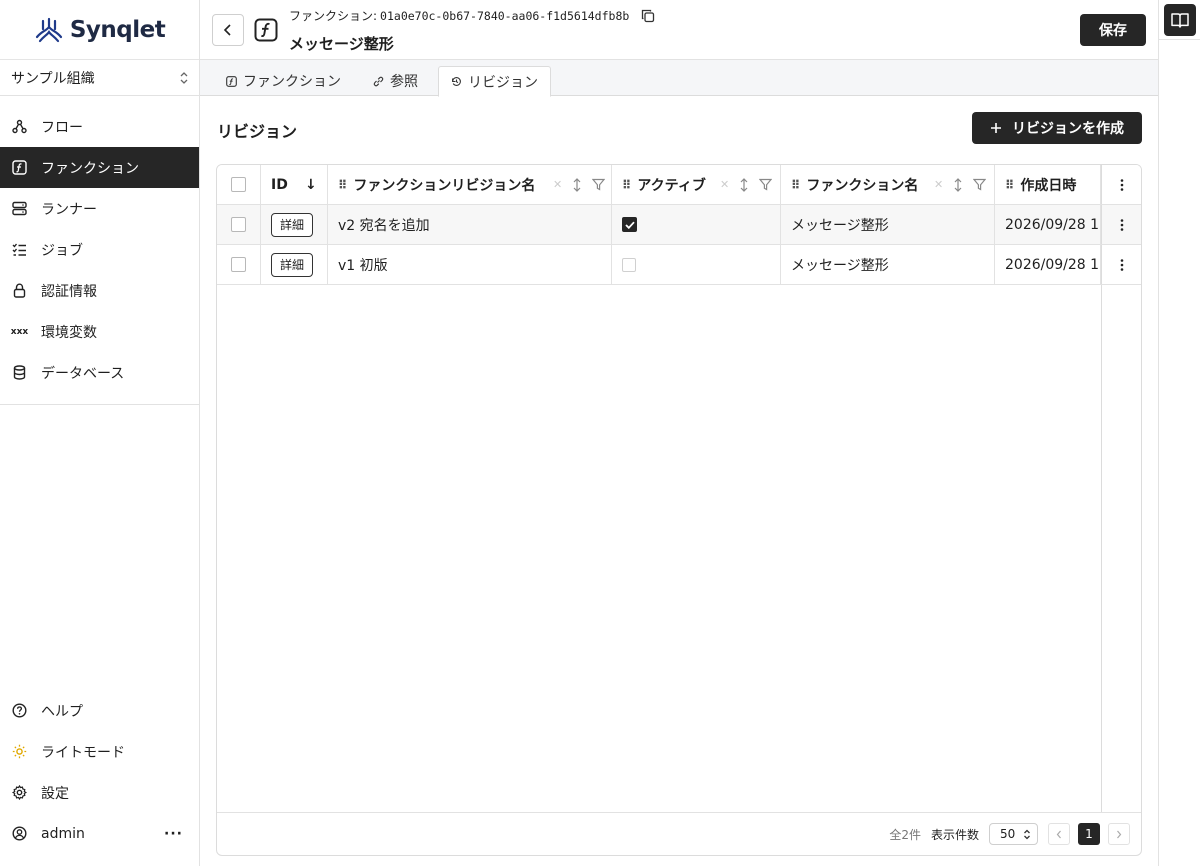 This screenshot has width=1200, height=866. I want to click on select-all-checkbox, so click(238, 184).